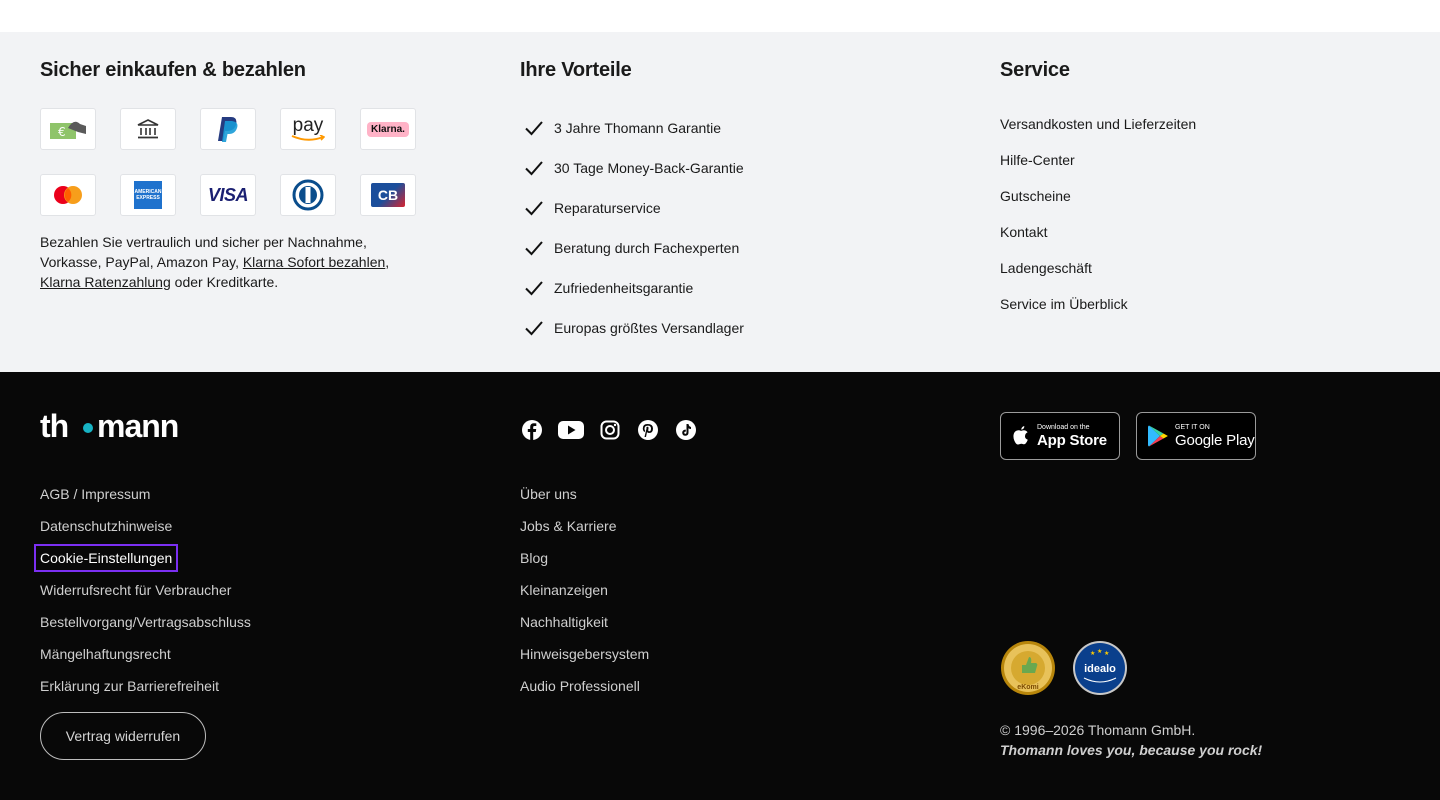  Describe the element at coordinates (1192, 427) in the screenshot. I see `google-play-small: GET IT ON` at that location.